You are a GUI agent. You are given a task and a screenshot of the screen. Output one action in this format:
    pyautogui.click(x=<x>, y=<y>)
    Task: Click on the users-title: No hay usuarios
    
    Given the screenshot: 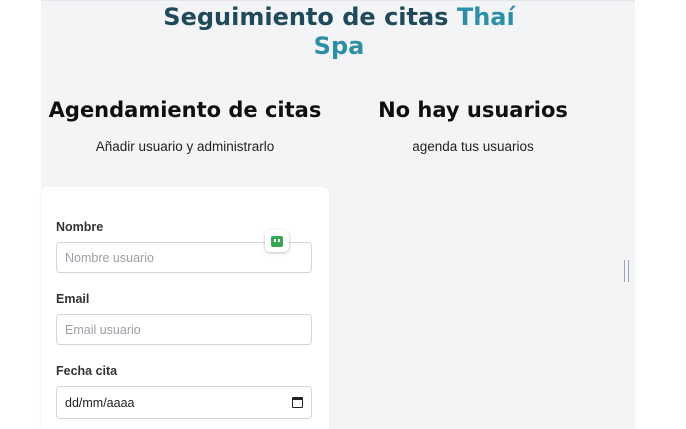 What is the action you would take?
    pyautogui.click(x=473, y=110)
    